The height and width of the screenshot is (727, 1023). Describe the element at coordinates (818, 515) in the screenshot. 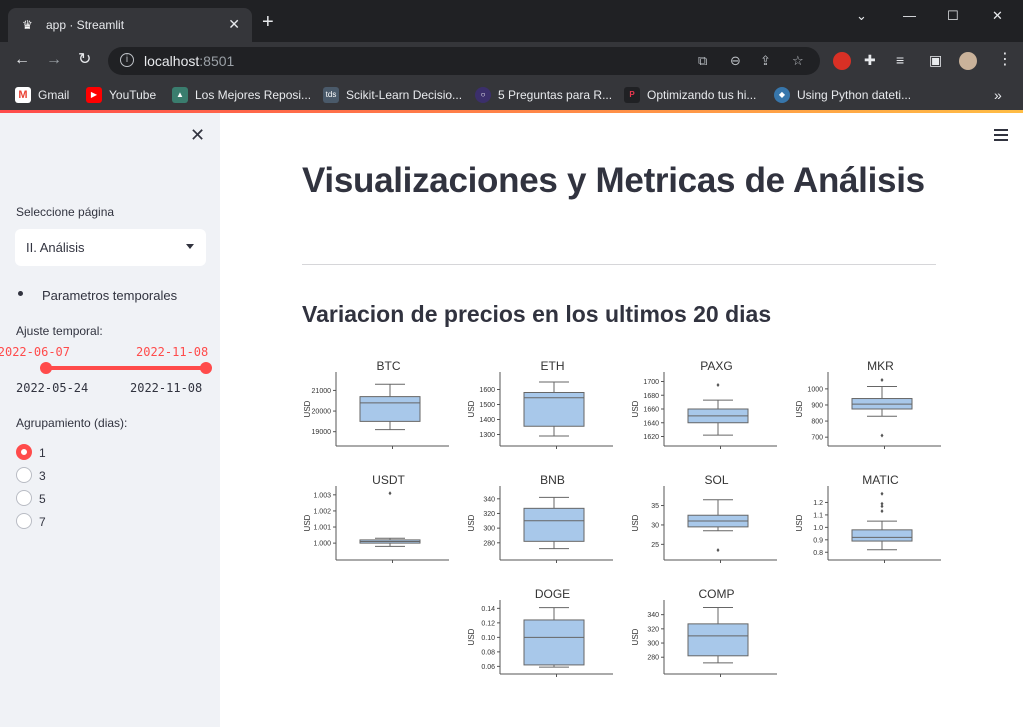

I see `y-tick-label: 1.1` at that location.